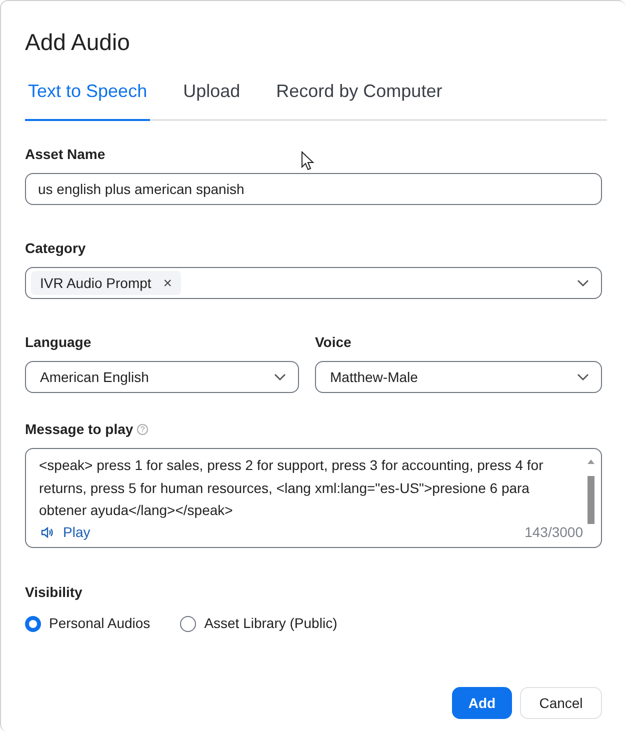 This screenshot has height=732, width=626. Describe the element at coordinates (591, 491) in the screenshot. I see `scrollbar-drawing` at that location.